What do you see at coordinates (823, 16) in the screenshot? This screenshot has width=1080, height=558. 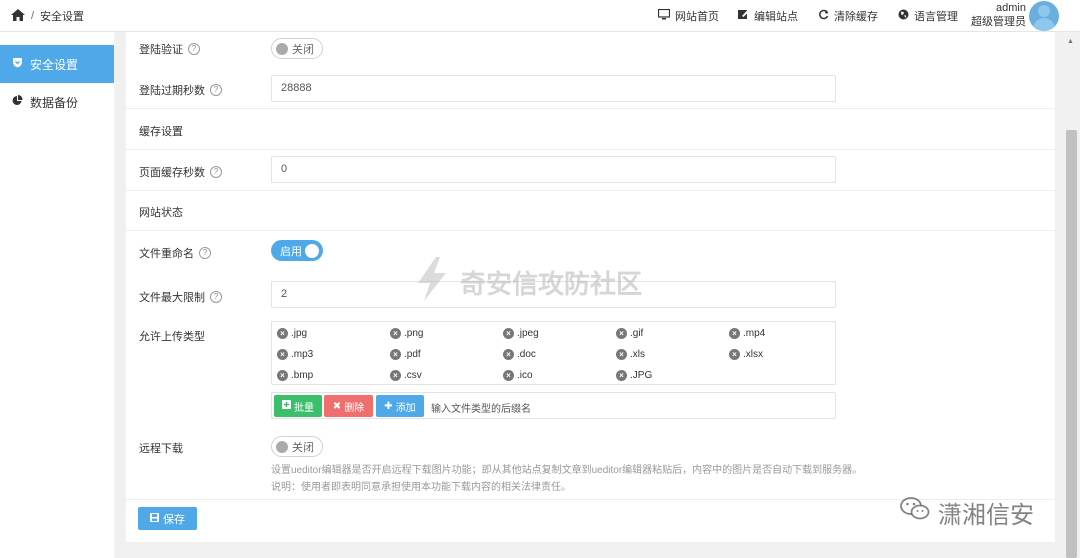 I see `refresh-icon` at bounding box center [823, 16].